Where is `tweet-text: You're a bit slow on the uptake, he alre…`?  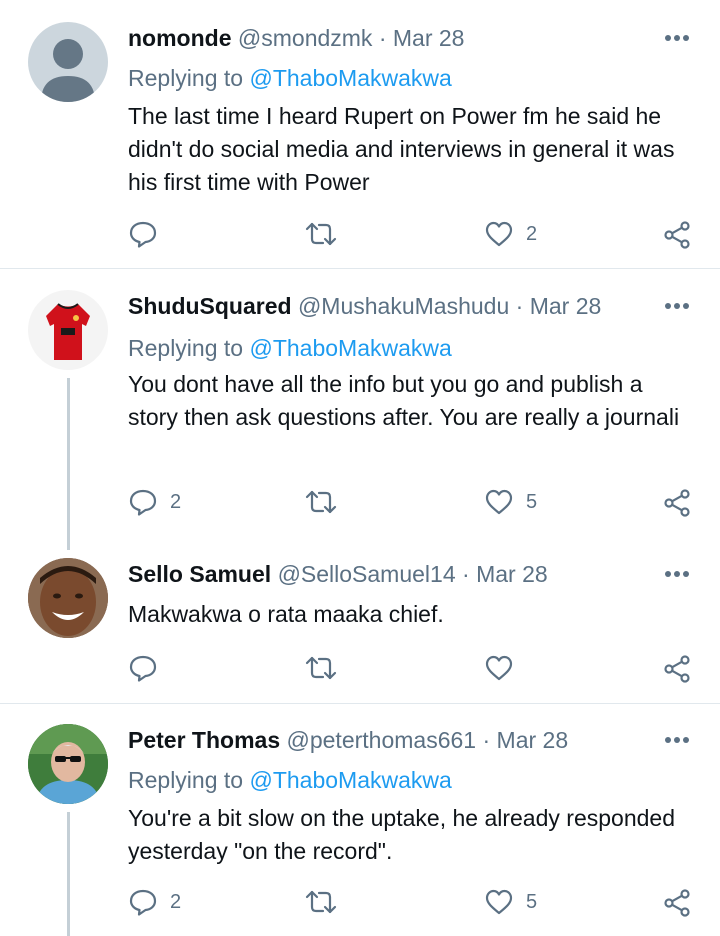 tweet-text: You're a bit slow on the uptake, he alre… is located at coordinates (401, 834).